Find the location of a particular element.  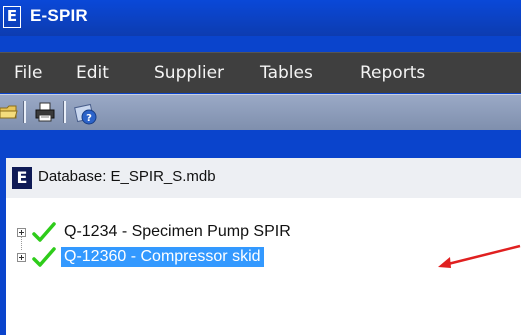

menu-reports: Reports is located at coordinates (392, 73).